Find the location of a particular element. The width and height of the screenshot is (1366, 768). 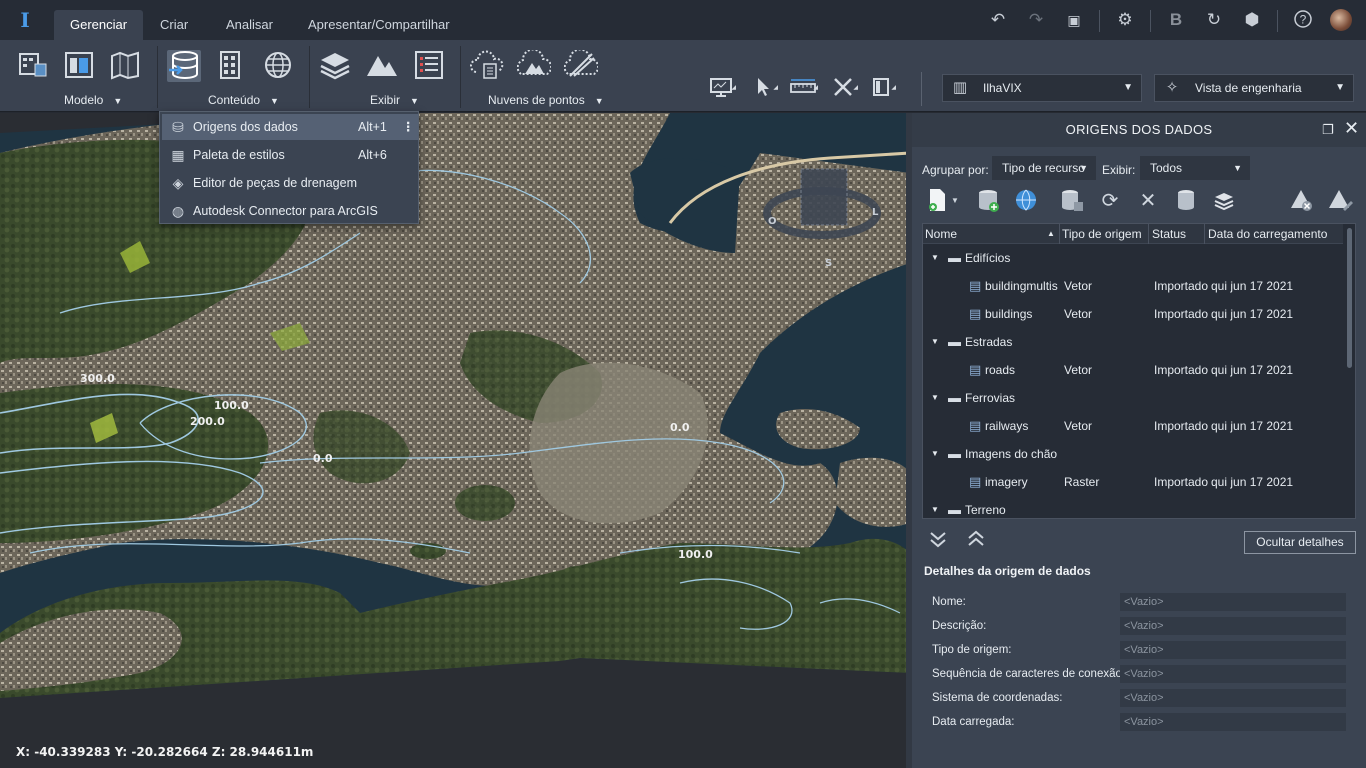

point-cloud-terrain-button is located at coordinates (534, 65).